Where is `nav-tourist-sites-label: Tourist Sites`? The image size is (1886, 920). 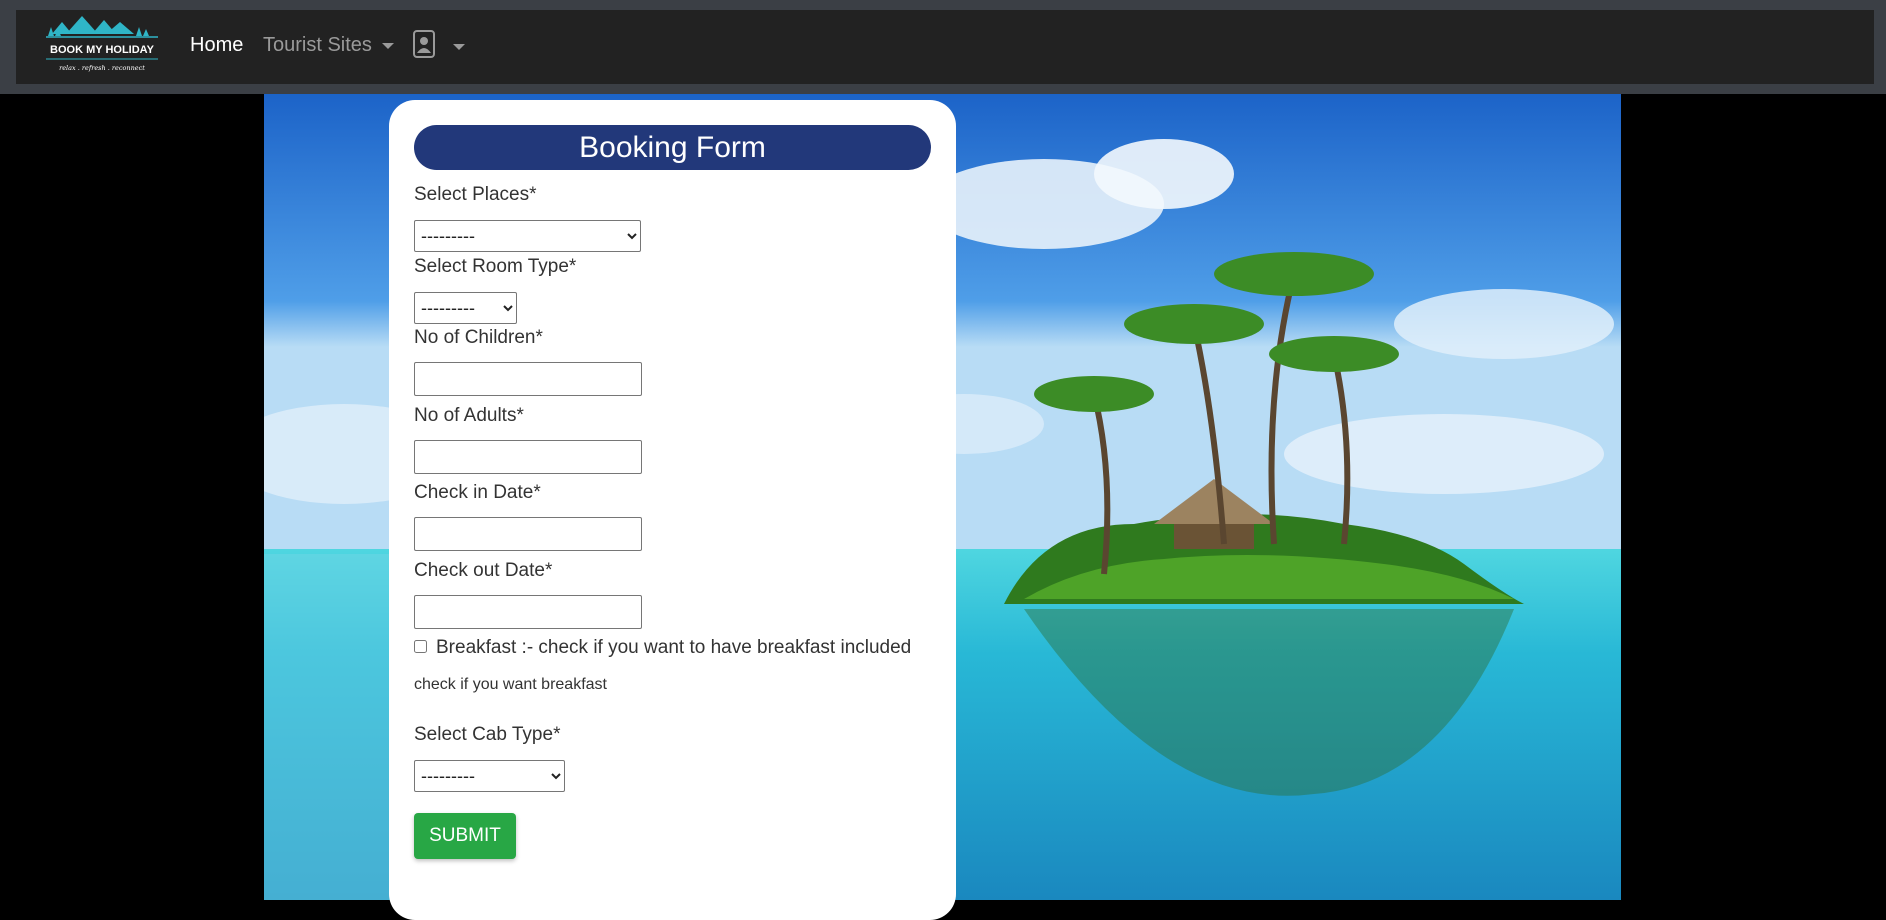 nav-tourist-sites-label: Tourist Sites is located at coordinates (317, 45).